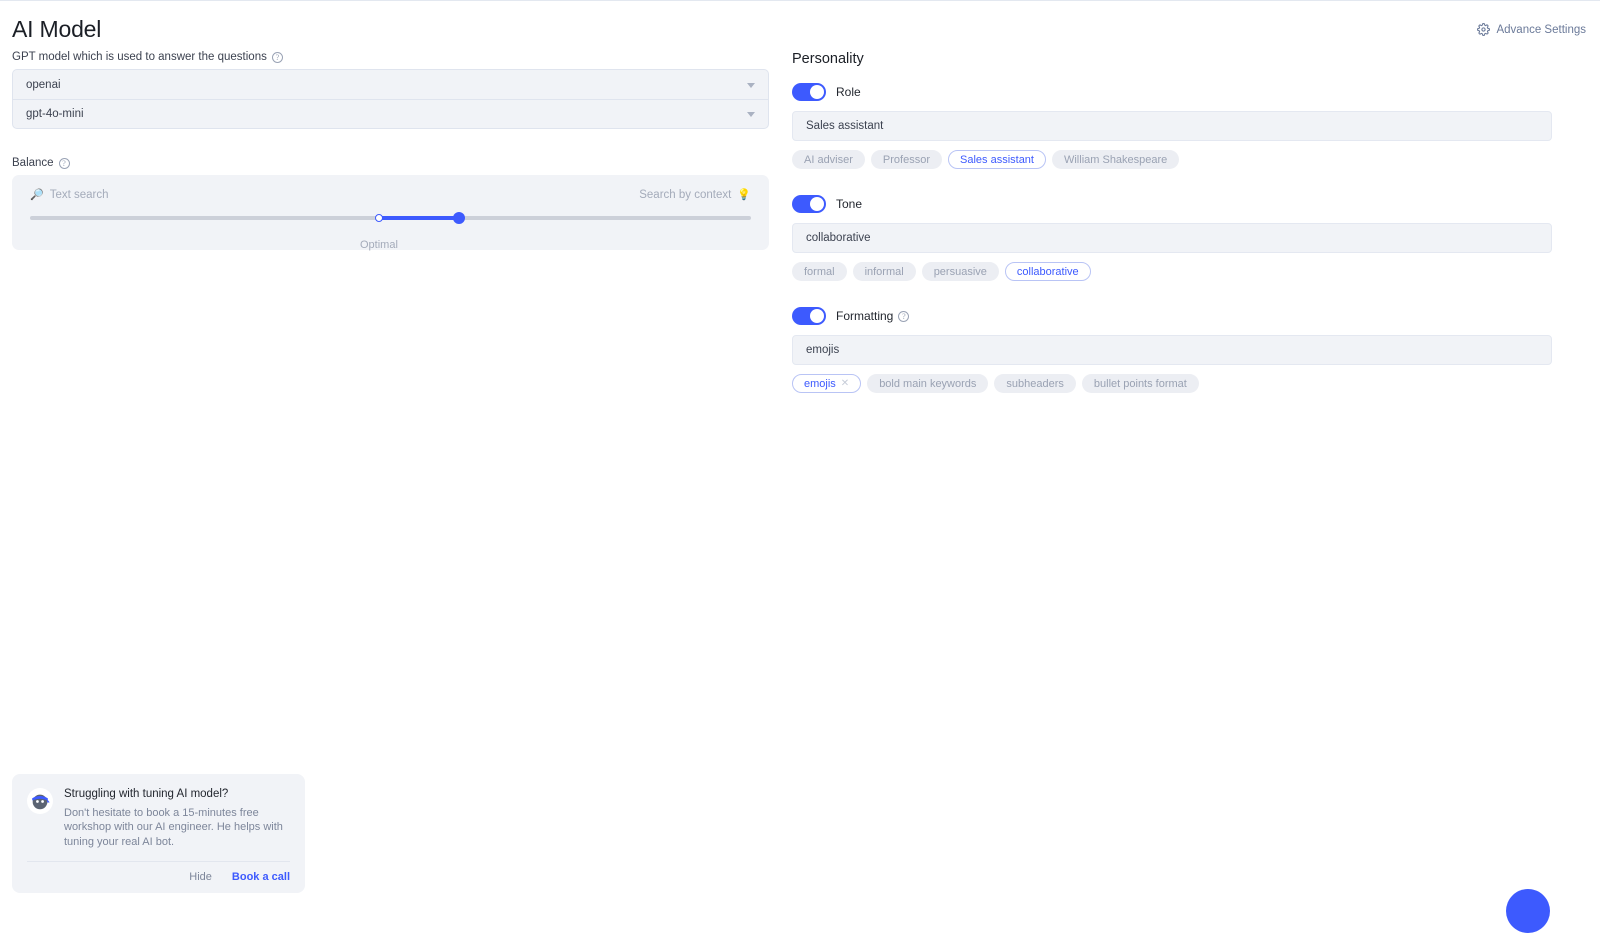 This screenshot has width=1600, height=933. What do you see at coordinates (458, 218) in the screenshot?
I see `slider-thumb` at bounding box center [458, 218].